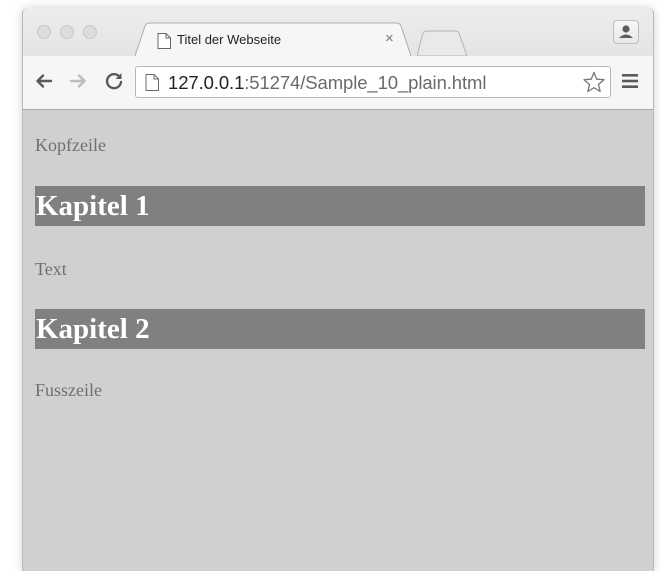 This screenshot has width=660, height=571. Describe the element at coordinates (68, 390) in the screenshot. I see `page-footer-text: Fusszeile` at that location.